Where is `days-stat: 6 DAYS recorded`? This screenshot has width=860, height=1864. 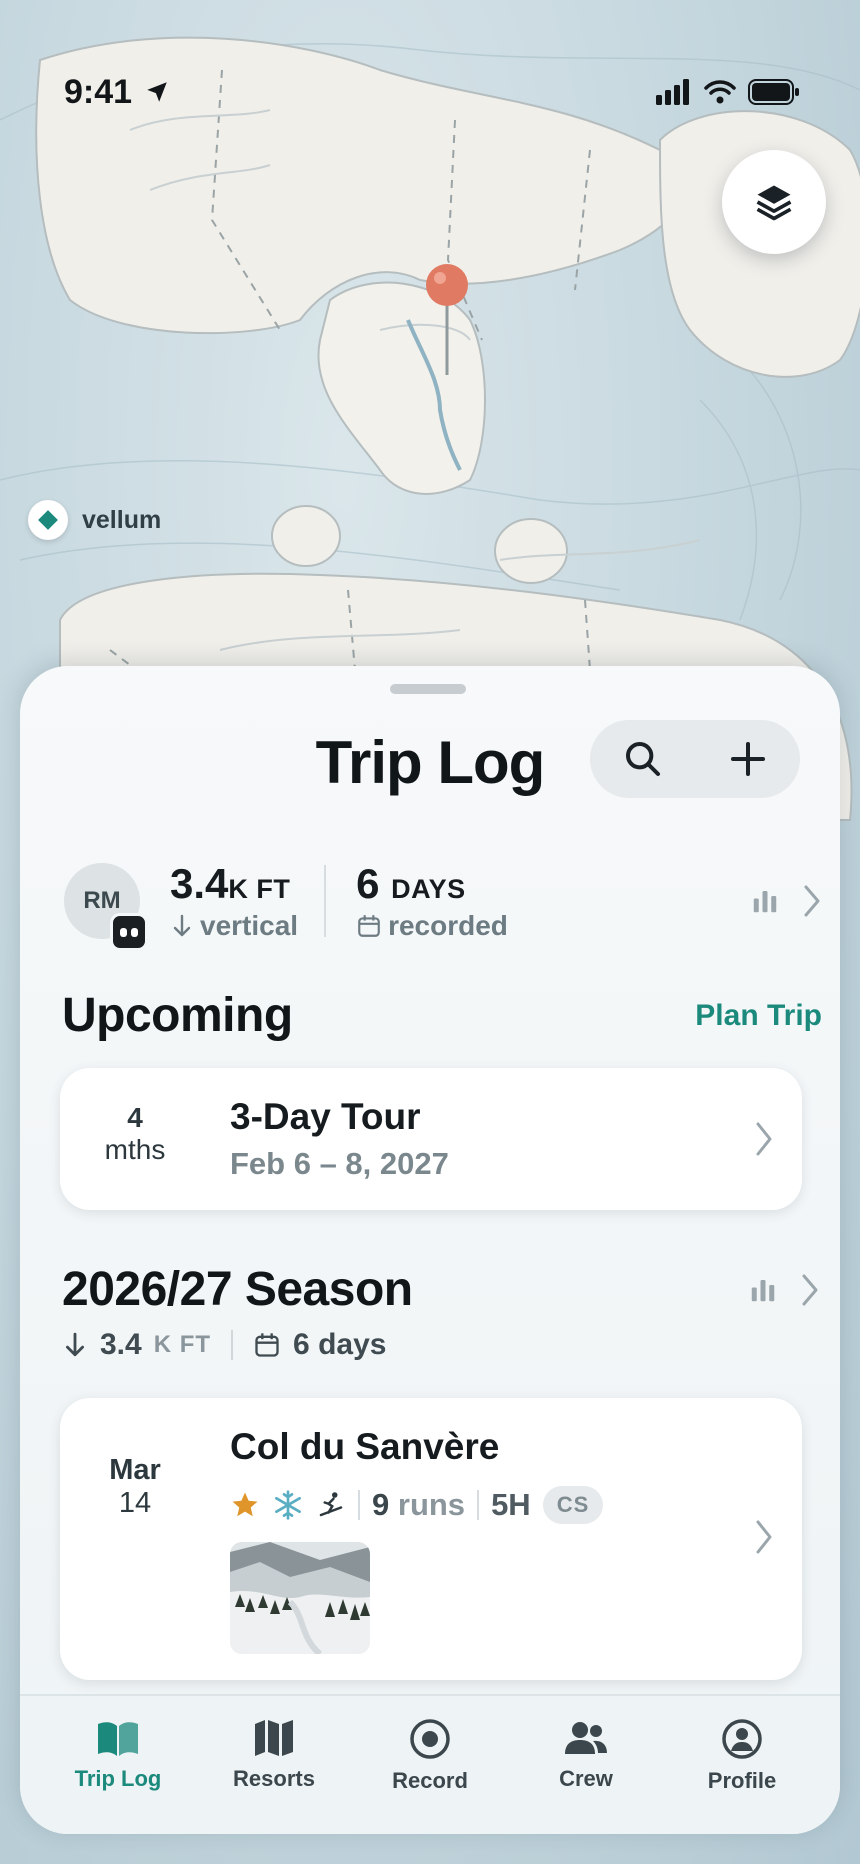 days-stat: 6 DAYS recorded is located at coordinates (432, 901).